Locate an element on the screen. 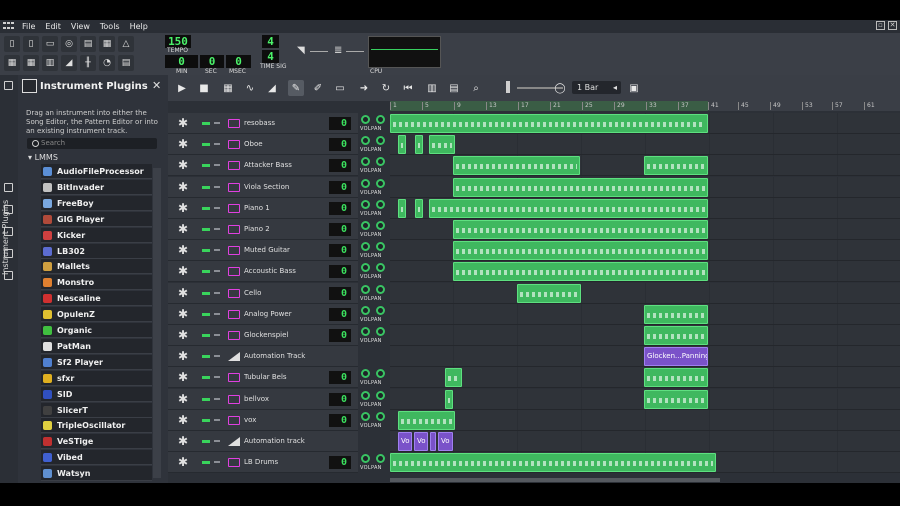 This screenshot has height=506, width=900. track-header: ✱ Piano 1 0 is located at coordinates (263, 208).